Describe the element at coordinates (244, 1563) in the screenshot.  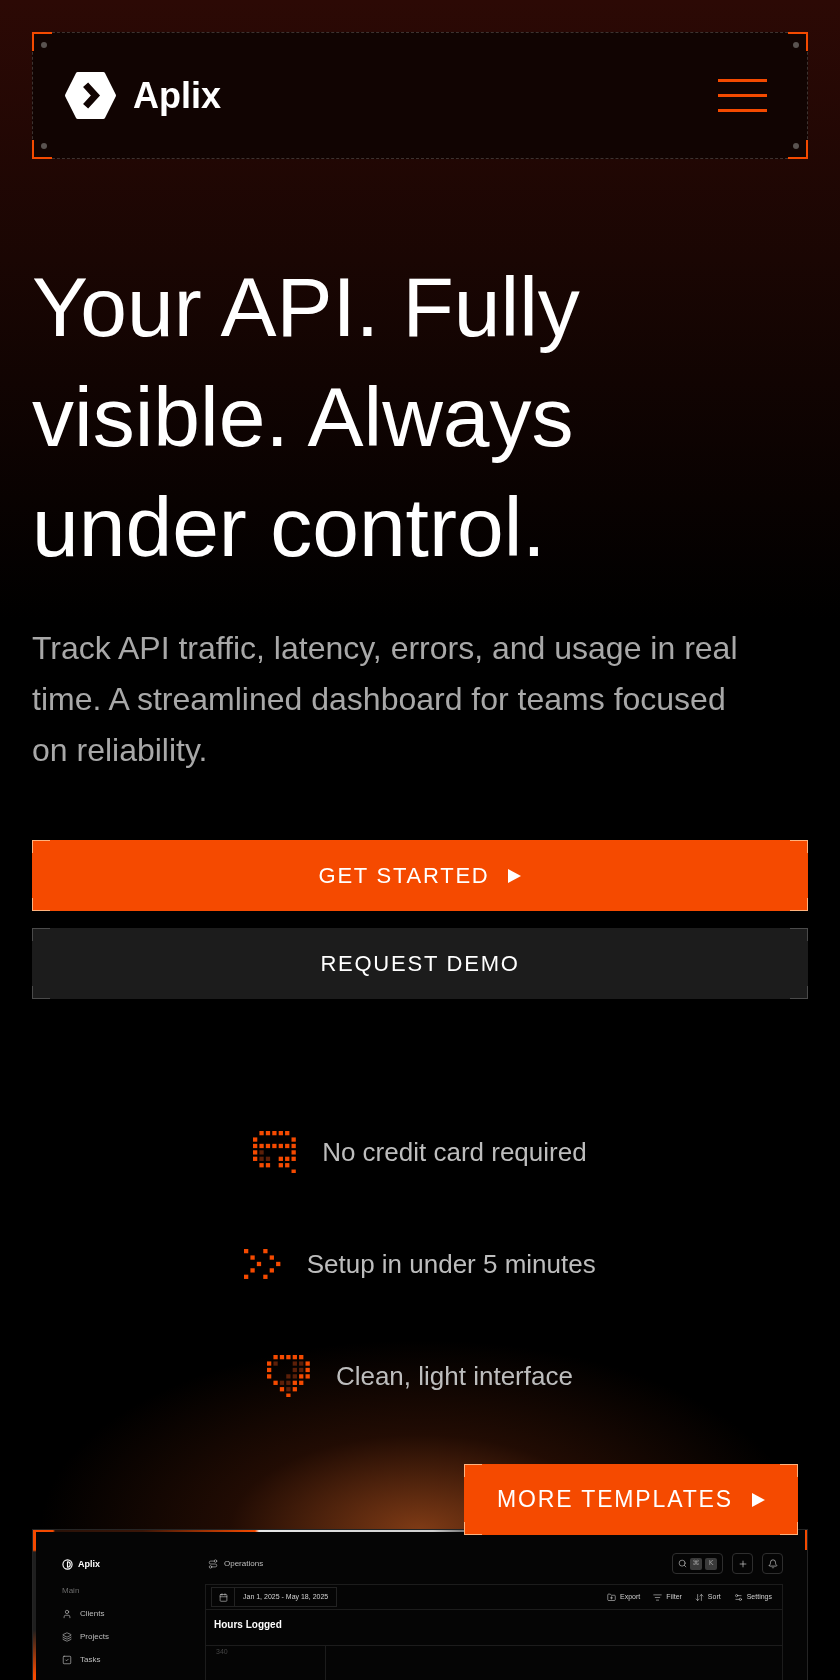
I see `page-title: Operations` at that location.